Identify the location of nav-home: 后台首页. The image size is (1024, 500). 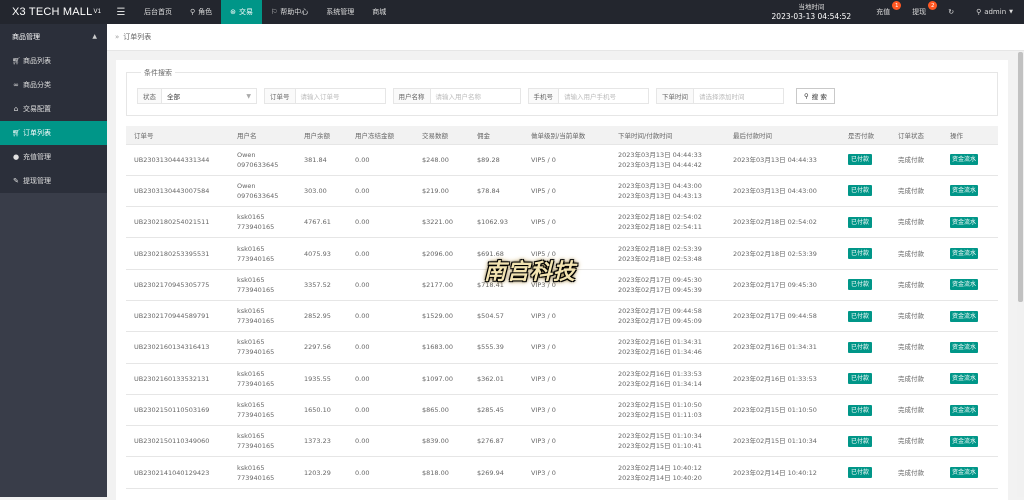
(158, 12).